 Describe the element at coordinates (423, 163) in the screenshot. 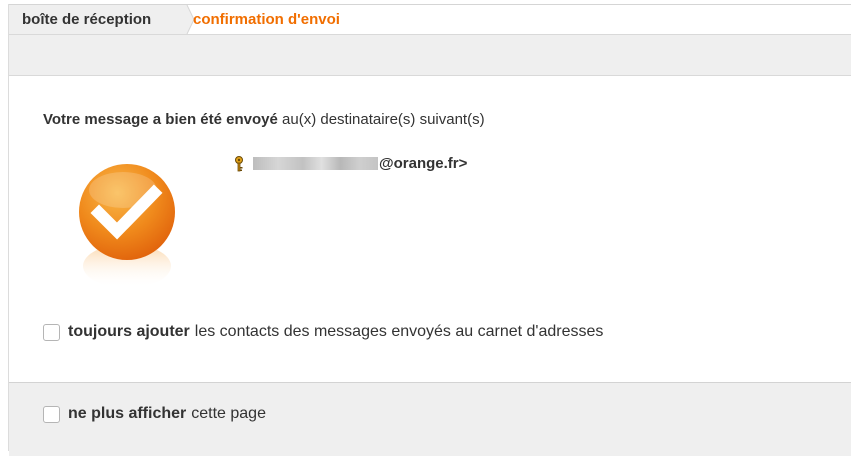

I see `recipient-email: @orange.fr>` at that location.